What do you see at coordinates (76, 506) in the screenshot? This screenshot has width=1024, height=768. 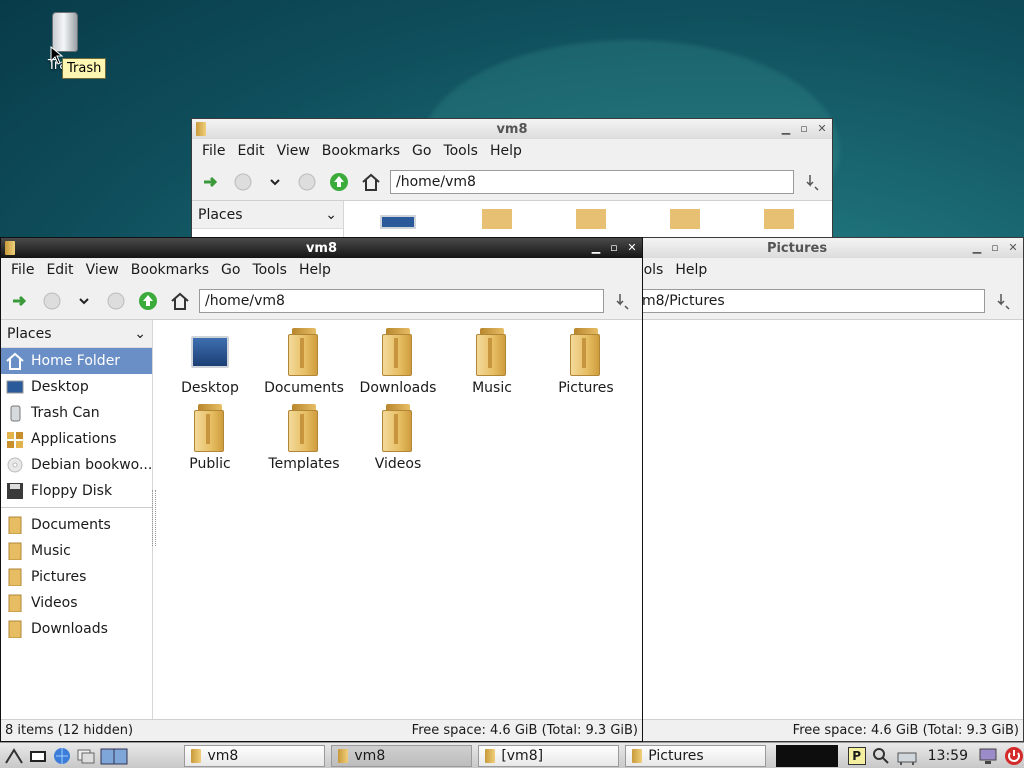 I see `places-separator` at bounding box center [76, 506].